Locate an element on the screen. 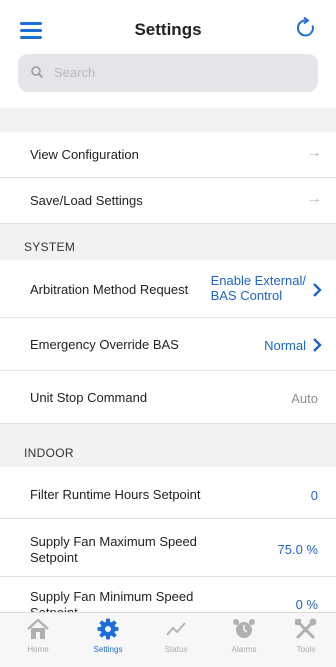 The width and height of the screenshot is (336, 667). unit-stop-row: Unit Stop Command Auto is located at coordinates (168, 397).